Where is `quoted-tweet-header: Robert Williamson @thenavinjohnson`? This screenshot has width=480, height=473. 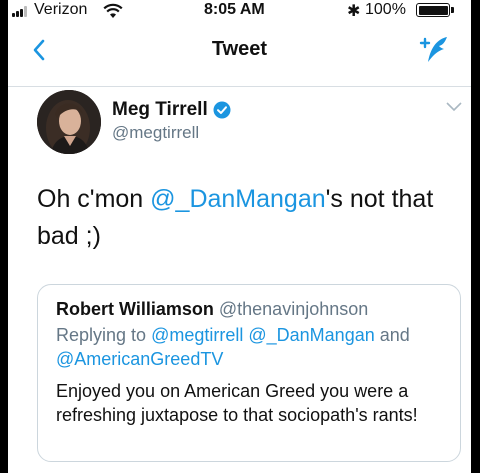 quoted-tweet-header: Robert Williamson @thenavinjohnson is located at coordinates (212, 309).